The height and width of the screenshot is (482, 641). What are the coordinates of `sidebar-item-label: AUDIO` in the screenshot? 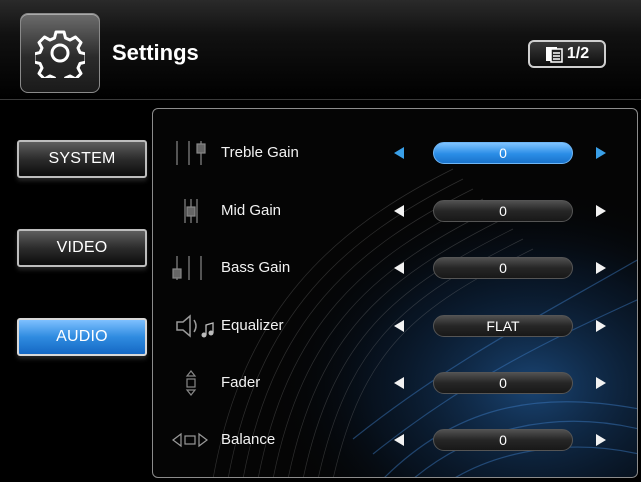 It's located at (82, 336).